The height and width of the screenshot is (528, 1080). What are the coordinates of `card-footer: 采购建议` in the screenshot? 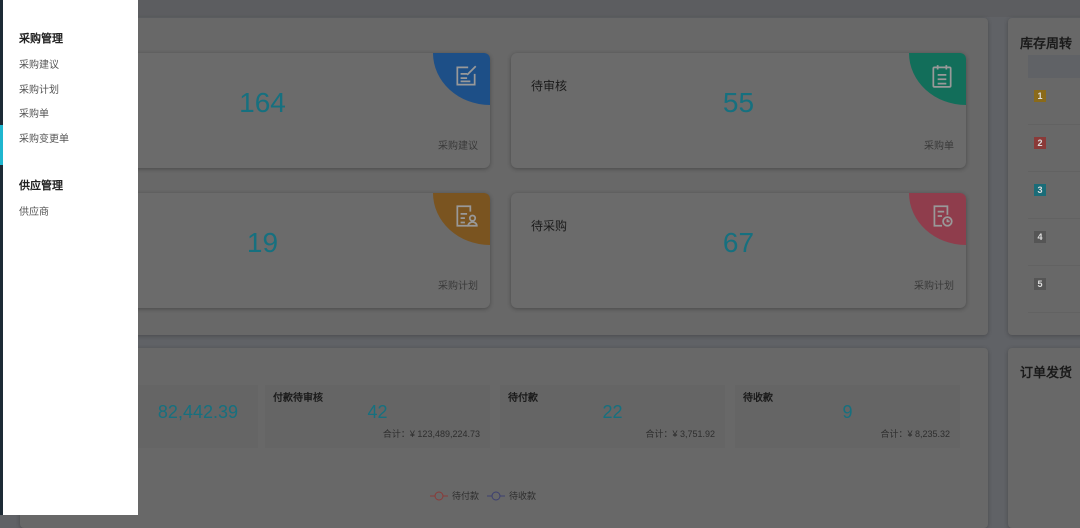 It's located at (458, 146).